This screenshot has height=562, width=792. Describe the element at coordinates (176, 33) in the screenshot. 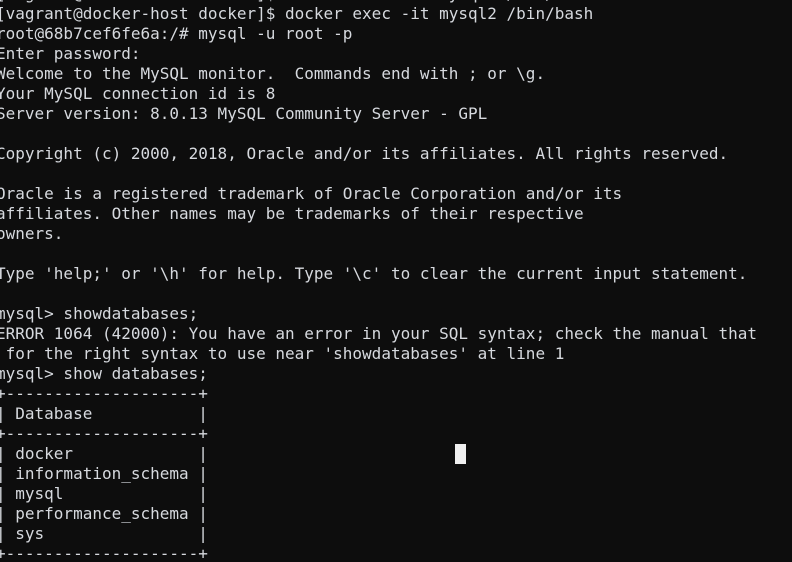

I see `terminal-line: root@68b7cef6fe6a:/# mysql -u root -p` at that location.